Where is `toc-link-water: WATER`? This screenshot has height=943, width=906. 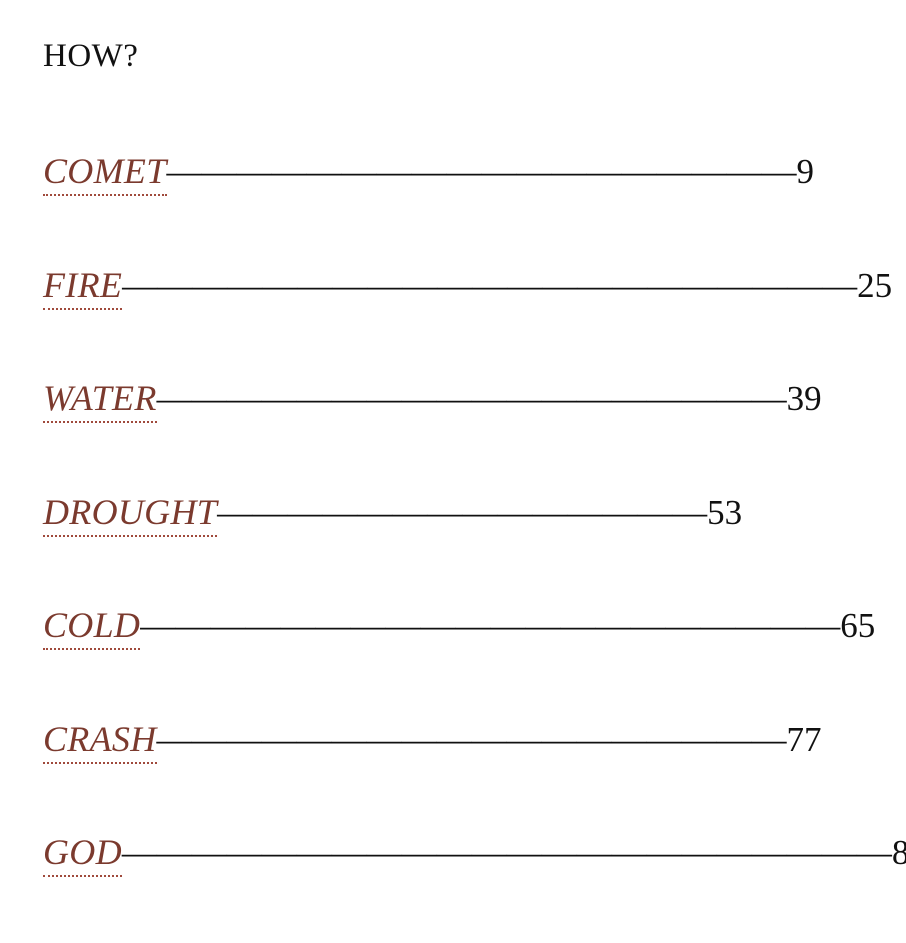
toc-link-water: WATER is located at coordinates (100, 399).